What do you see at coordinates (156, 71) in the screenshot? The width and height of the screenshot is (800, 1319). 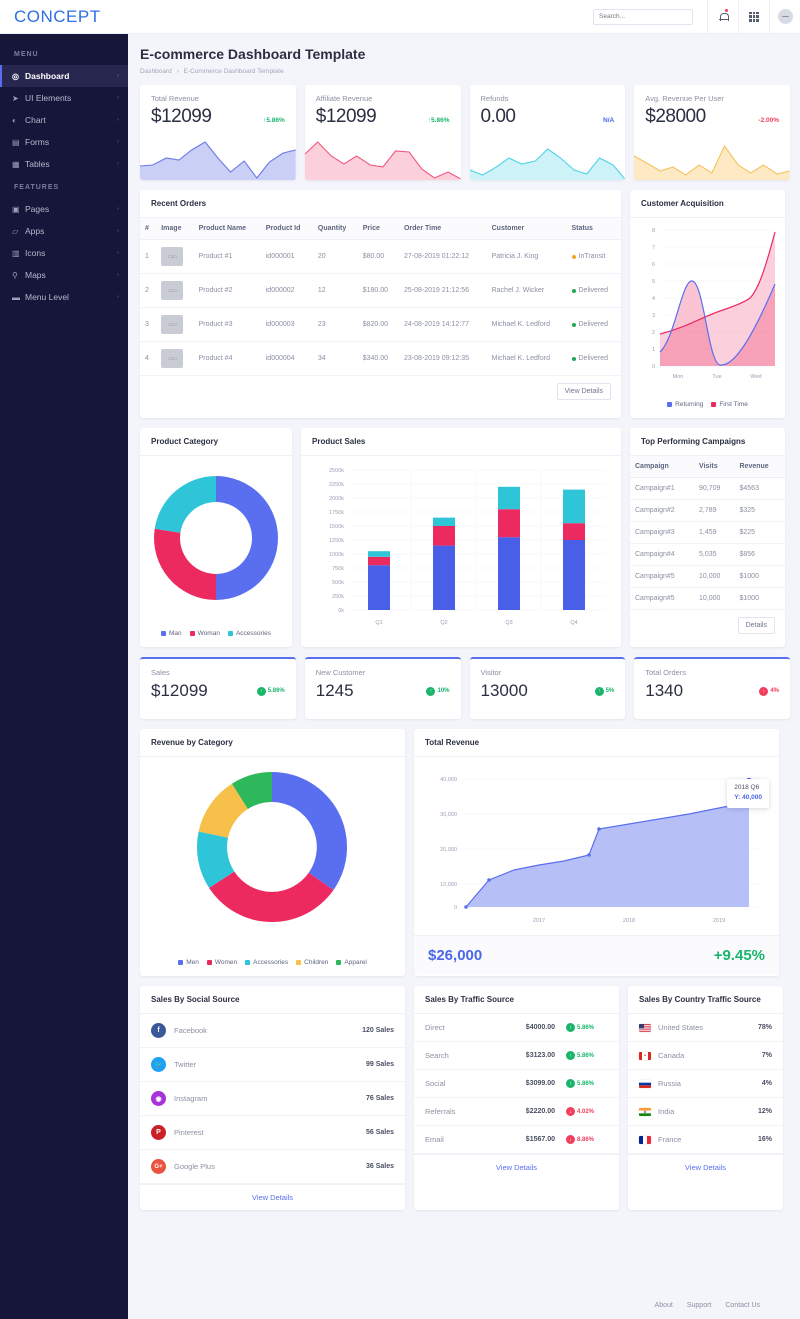 I see `breadcrumb-item-dashboard: Dashboard` at bounding box center [156, 71].